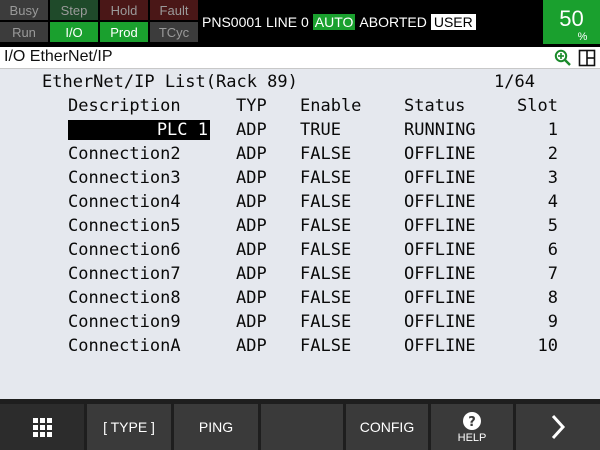 The width and height of the screenshot is (600, 450). I want to click on description-cell: Connection8, so click(124, 298).